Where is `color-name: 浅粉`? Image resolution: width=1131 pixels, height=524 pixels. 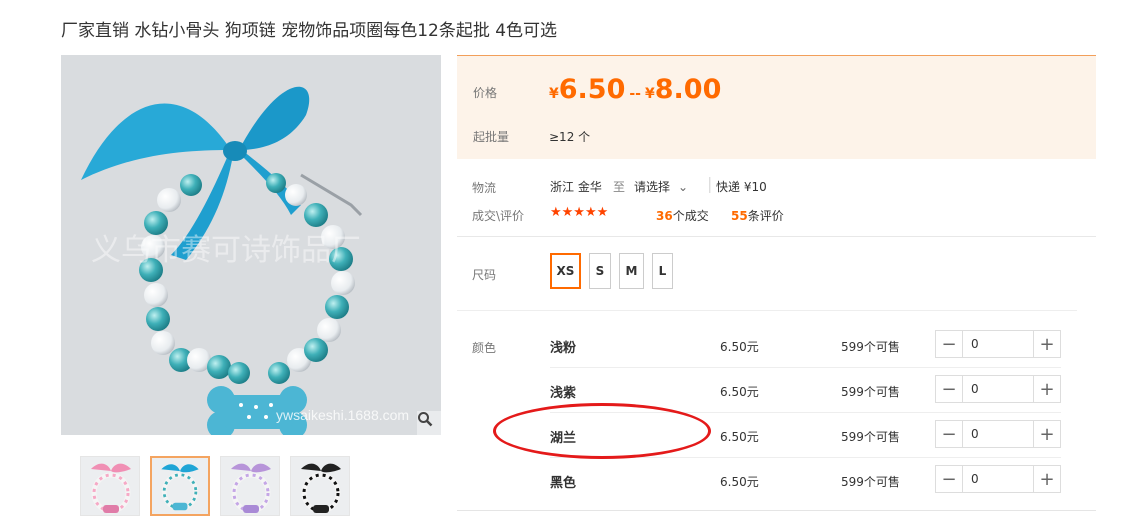
color-name: 浅粉 is located at coordinates (563, 348).